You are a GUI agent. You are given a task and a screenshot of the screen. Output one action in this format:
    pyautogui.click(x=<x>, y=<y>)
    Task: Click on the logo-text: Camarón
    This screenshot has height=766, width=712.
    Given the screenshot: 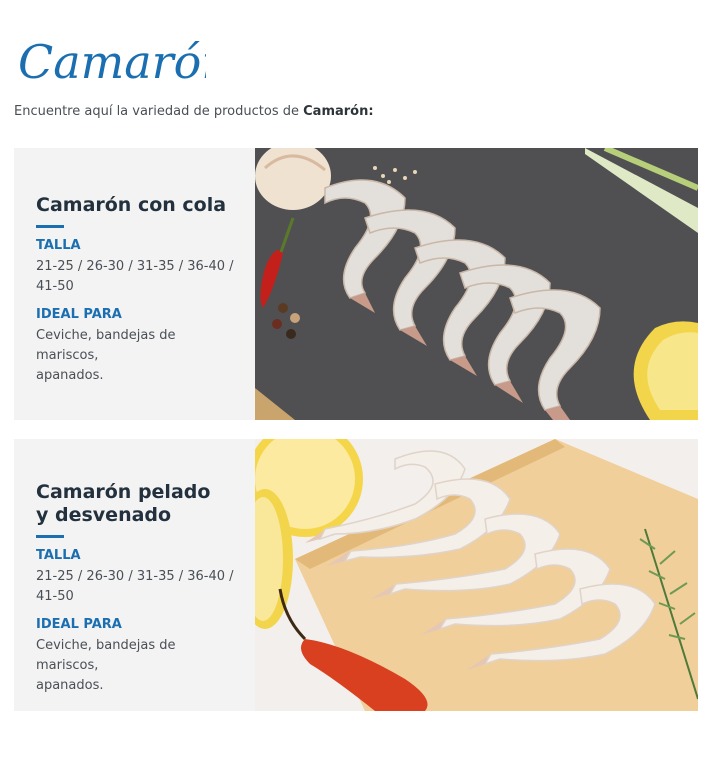 What is the action you would take?
    pyautogui.click(x=112, y=62)
    